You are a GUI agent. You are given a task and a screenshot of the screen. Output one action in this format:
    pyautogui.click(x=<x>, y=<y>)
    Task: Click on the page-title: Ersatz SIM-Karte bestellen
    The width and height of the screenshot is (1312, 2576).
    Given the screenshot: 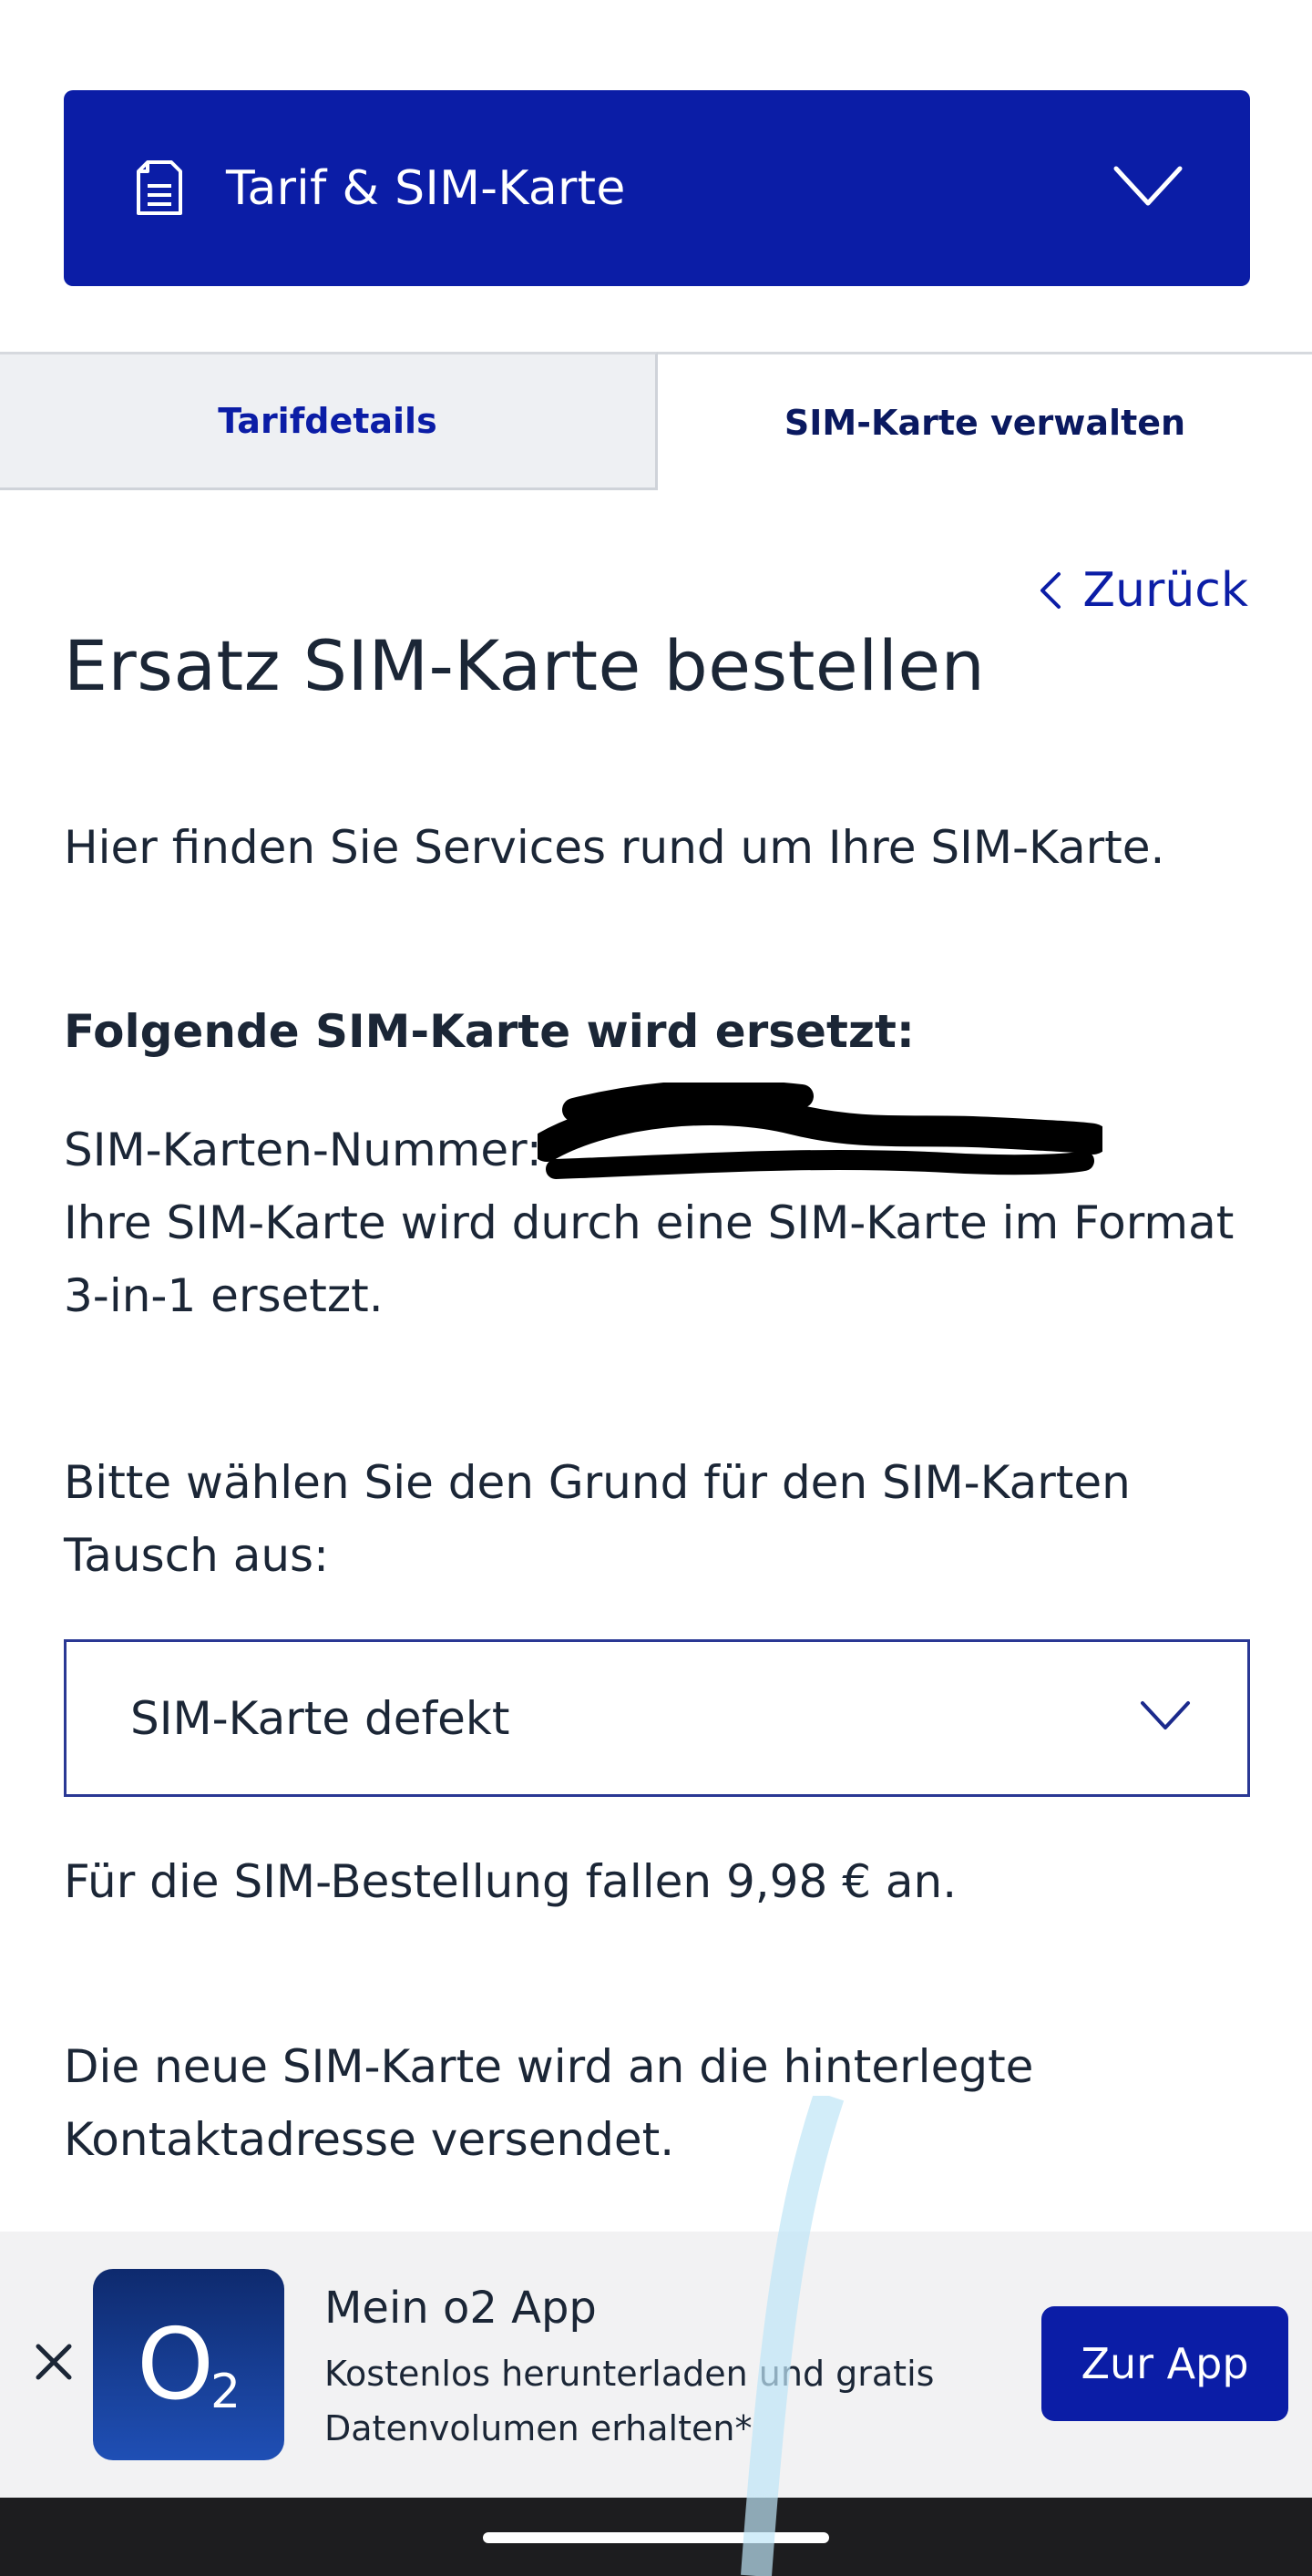 What is the action you would take?
    pyautogui.click(x=525, y=666)
    